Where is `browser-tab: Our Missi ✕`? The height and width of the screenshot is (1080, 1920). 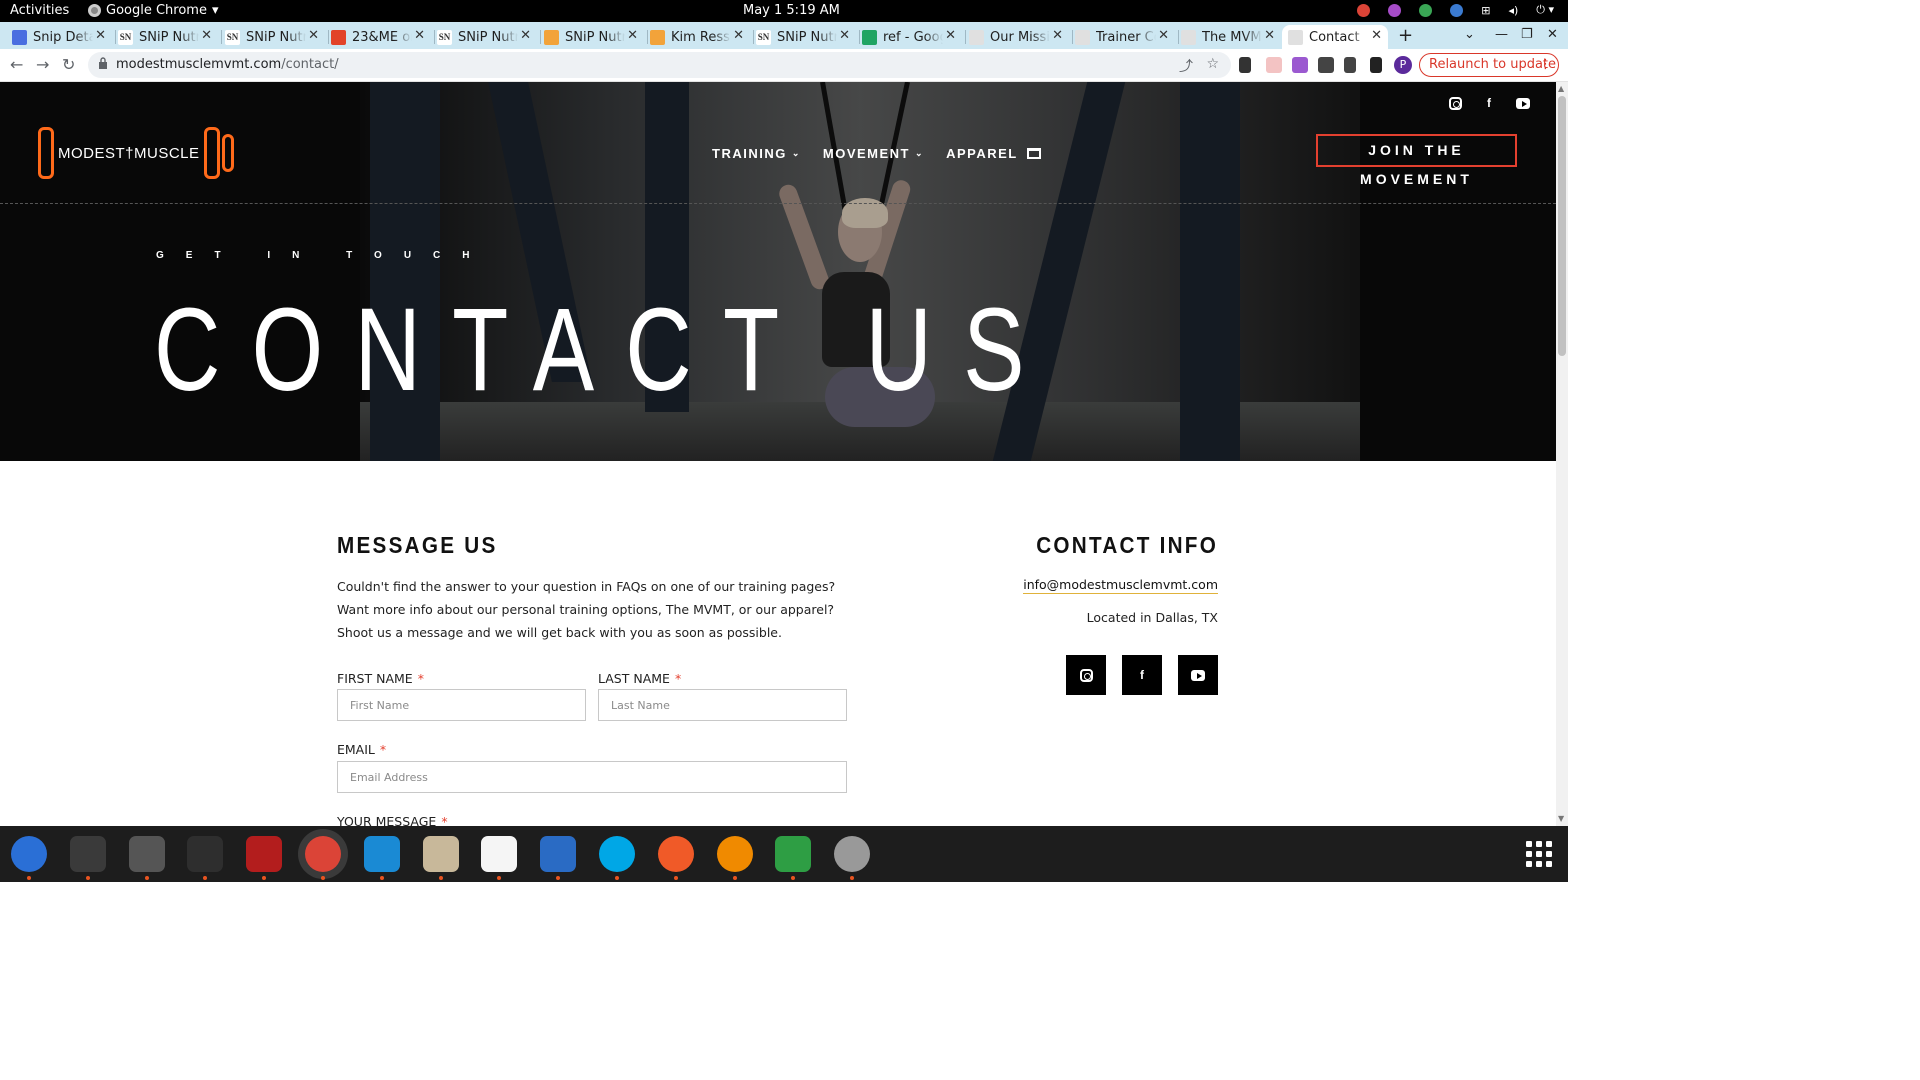
browser-tab: Our Missi ✕ is located at coordinates (1019, 37).